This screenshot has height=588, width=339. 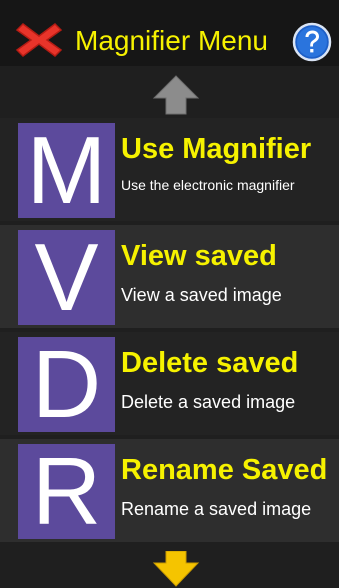 I want to click on red-x-icon, so click(x=39, y=40).